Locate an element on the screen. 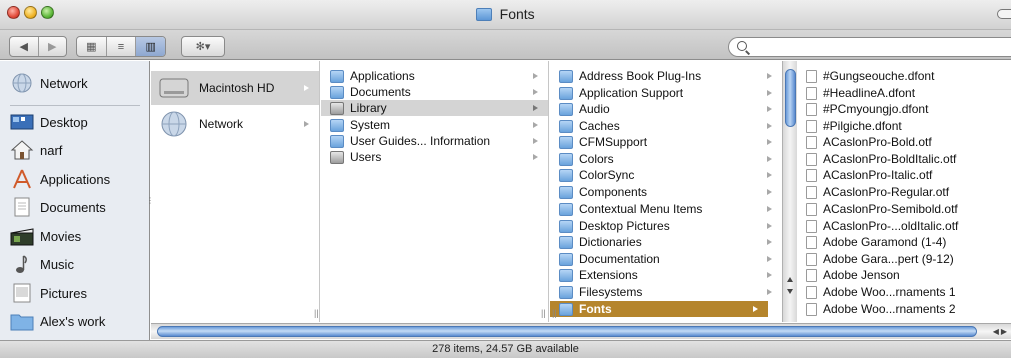 The image size is (1011, 358). list-item-font-file: #Pilgiche.dfont is located at coordinates (904, 126).